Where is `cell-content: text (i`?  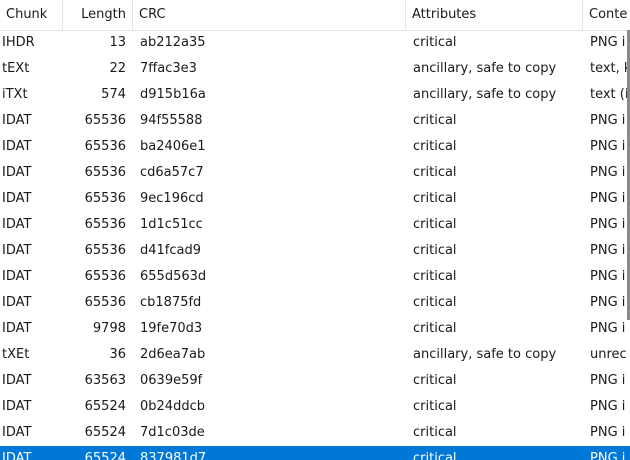
cell-content: text (i is located at coordinates (609, 94).